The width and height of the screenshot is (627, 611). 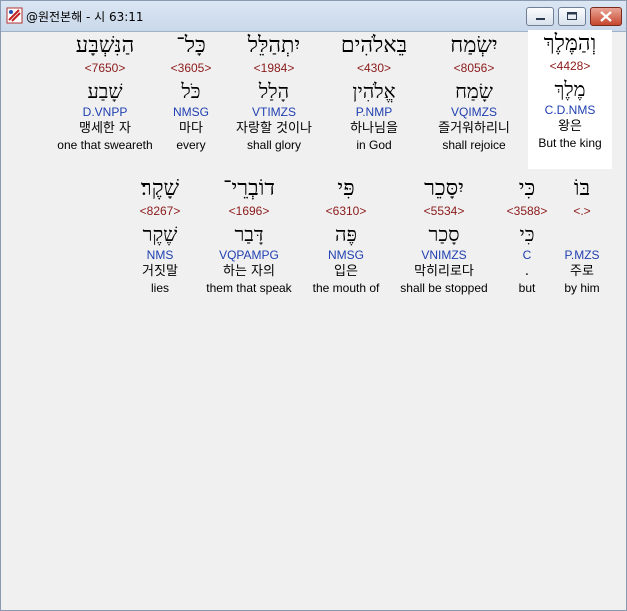 What do you see at coordinates (582, 255) in the screenshot?
I see `parsing-code: P.MZS` at bounding box center [582, 255].